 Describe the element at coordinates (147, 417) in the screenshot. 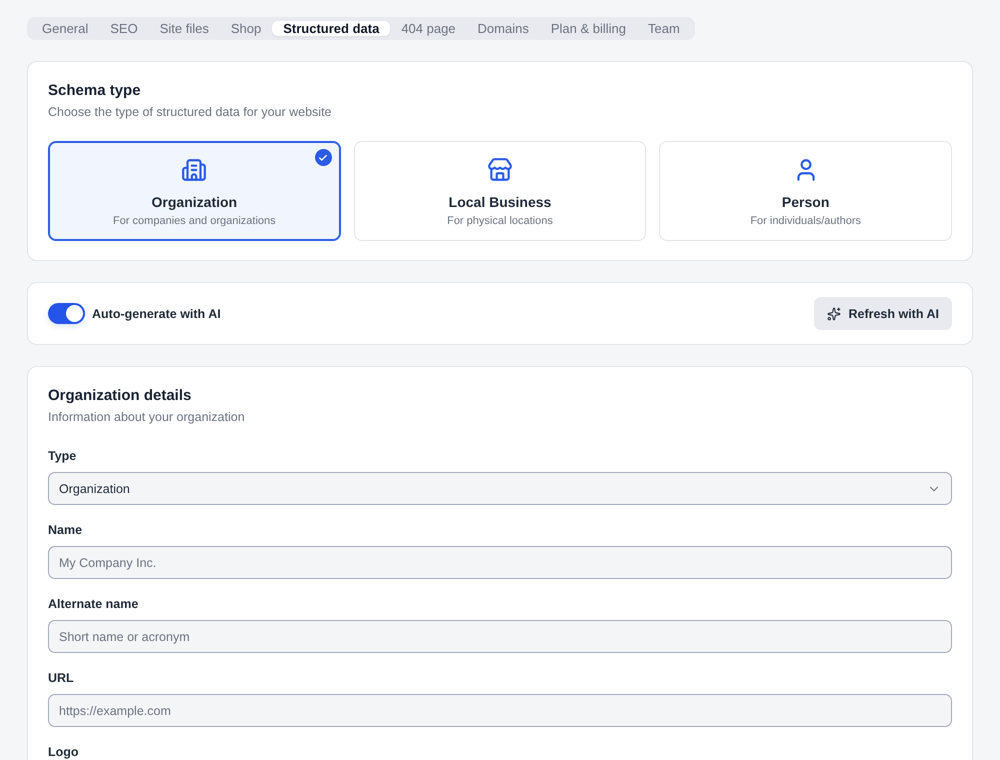

I see `card-subtitle: Information about your organization` at that location.